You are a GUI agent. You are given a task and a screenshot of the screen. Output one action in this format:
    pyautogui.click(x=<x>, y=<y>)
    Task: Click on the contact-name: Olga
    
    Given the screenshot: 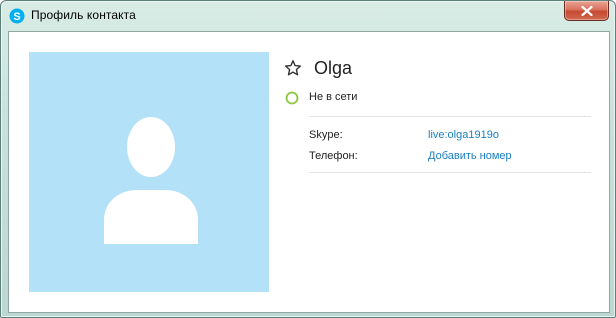 What is the action you would take?
    pyautogui.click(x=333, y=68)
    